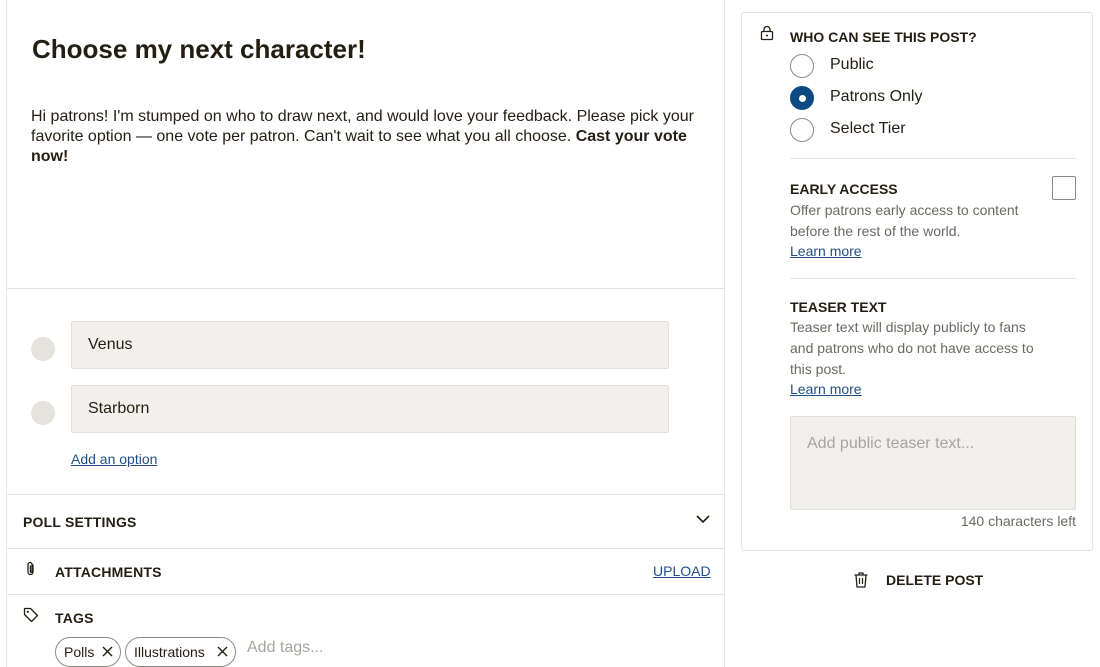 Image resolution: width=1100 pixels, height=667 pixels. Describe the element at coordinates (826, 389) in the screenshot. I see `teaser-learn-more-link: Learn more` at that location.